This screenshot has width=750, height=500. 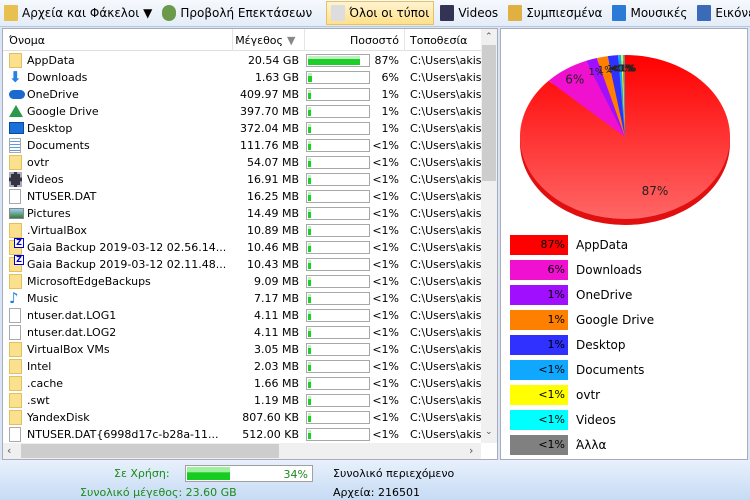 I want to click on table-row: NTUSER.DAT 16.25 MB <1% C:\Users\akist, so click(x=242, y=196).